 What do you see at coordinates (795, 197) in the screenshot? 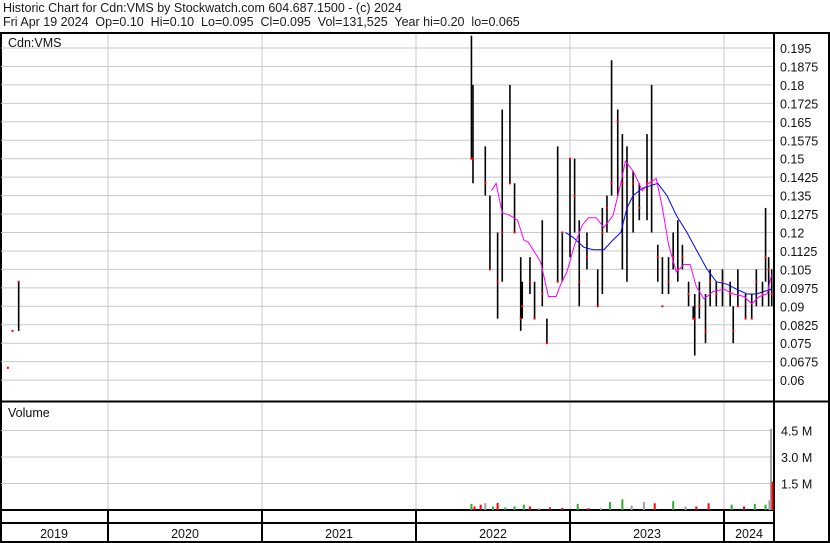
I see `price-tick-label: 0.135` at bounding box center [795, 197].